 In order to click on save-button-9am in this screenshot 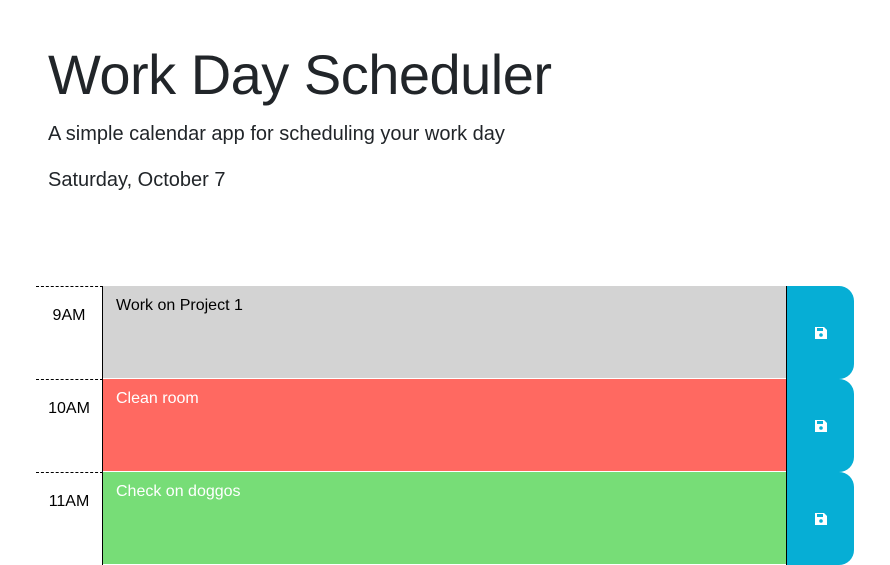, I will do `click(820, 332)`.